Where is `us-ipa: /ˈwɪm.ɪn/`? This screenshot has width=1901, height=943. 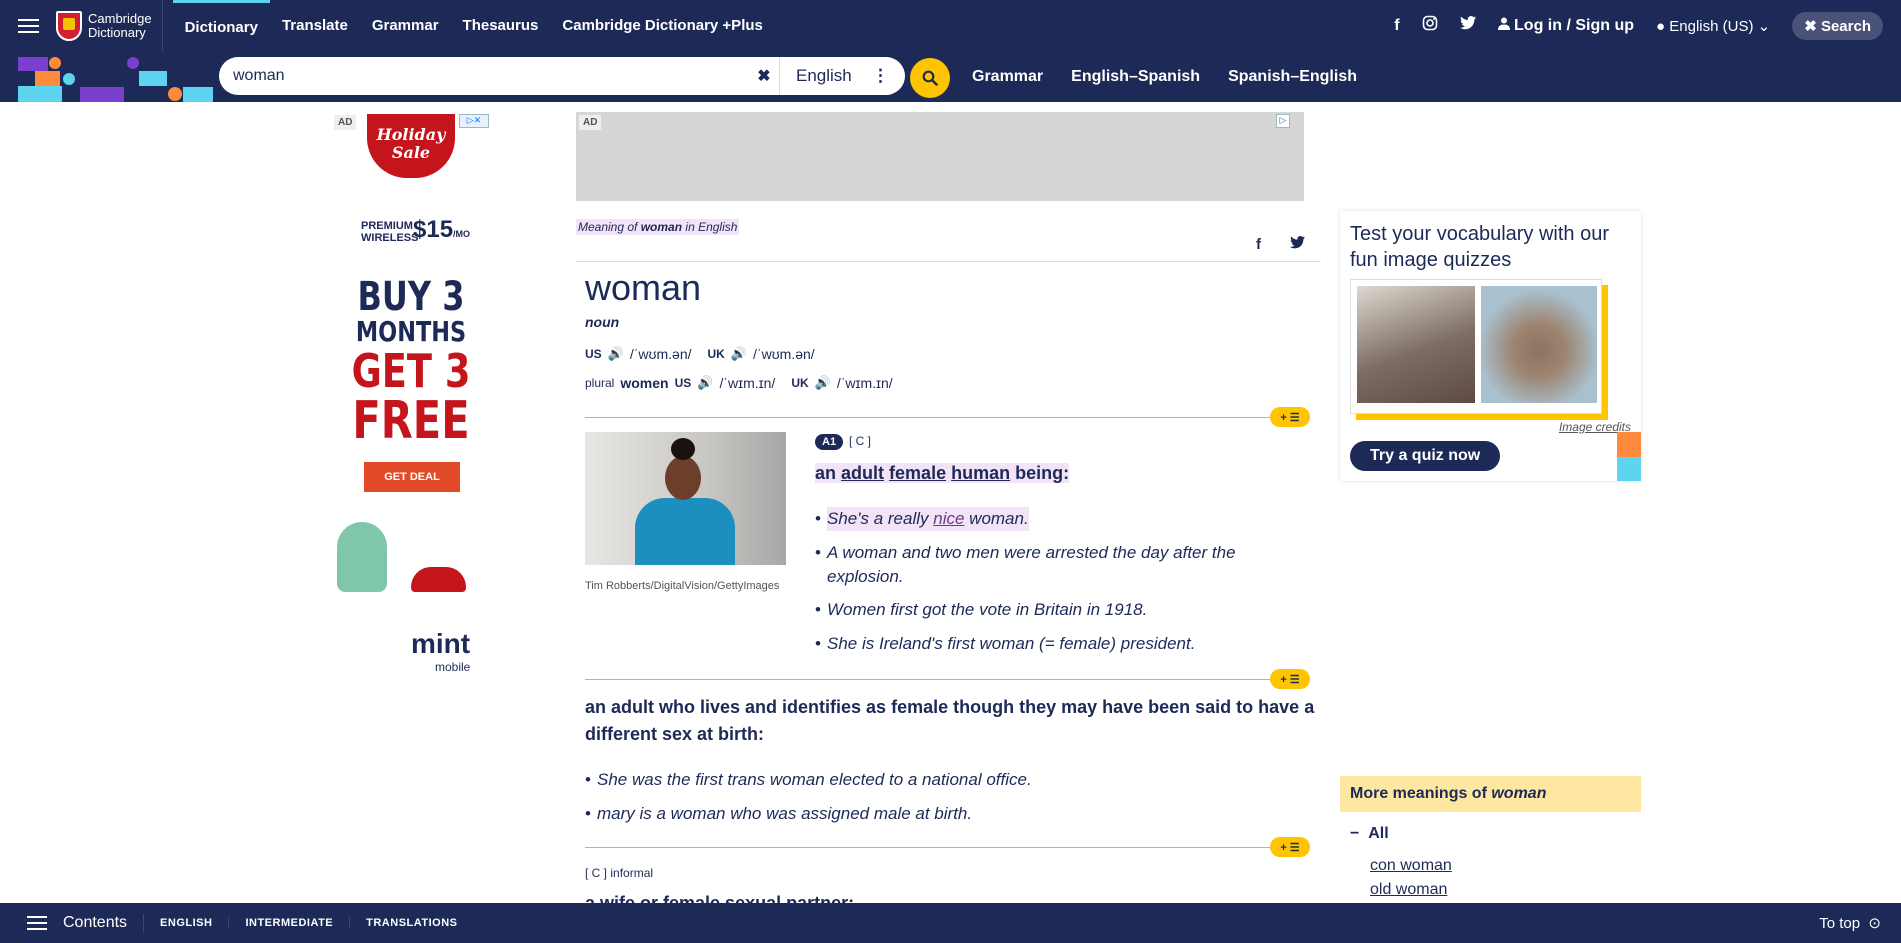
us-ipa: /ˈwɪm.ɪn/ is located at coordinates (747, 383).